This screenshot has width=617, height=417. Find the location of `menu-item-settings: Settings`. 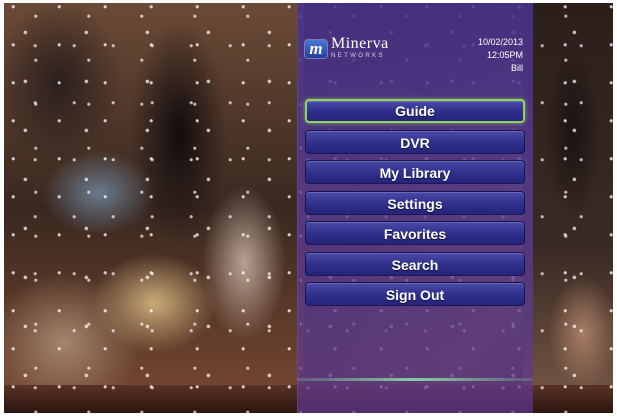

menu-item-settings: Settings is located at coordinates (415, 202).